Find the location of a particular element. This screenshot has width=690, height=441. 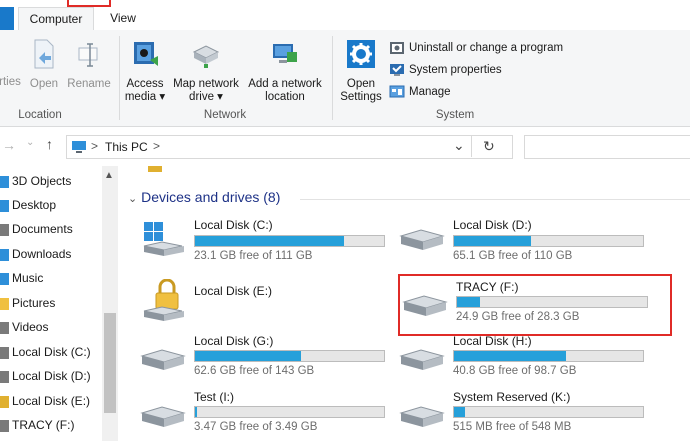

nav-item-desktop: Desktop is located at coordinates (28, 205).